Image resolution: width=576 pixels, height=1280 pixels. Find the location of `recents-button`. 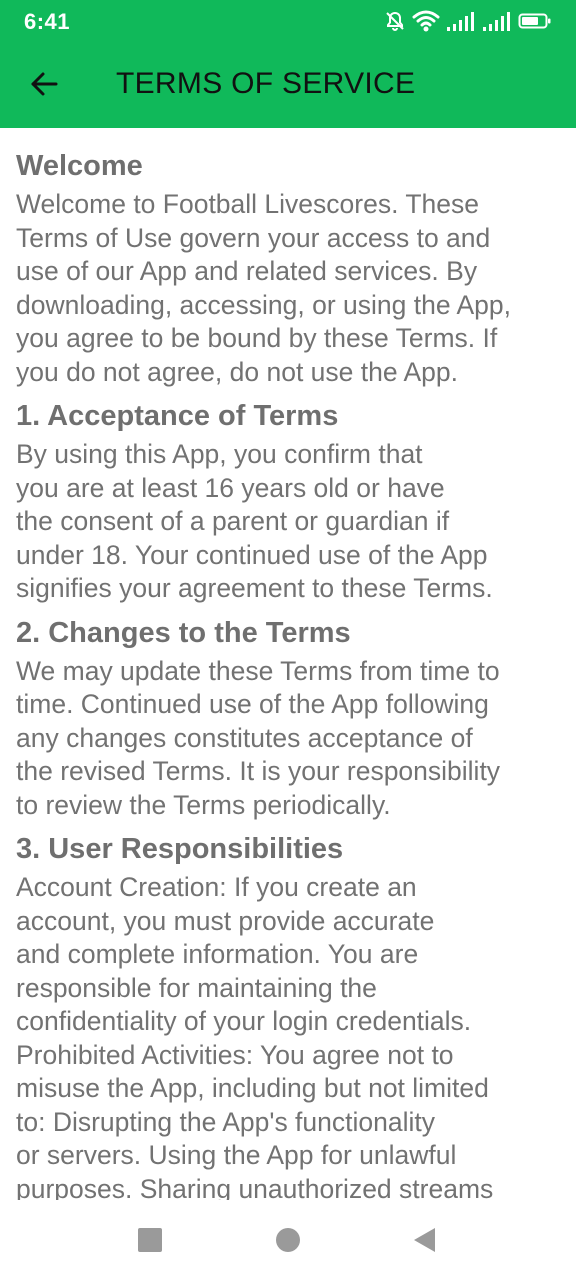

recents-button is located at coordinates (150, 1240).